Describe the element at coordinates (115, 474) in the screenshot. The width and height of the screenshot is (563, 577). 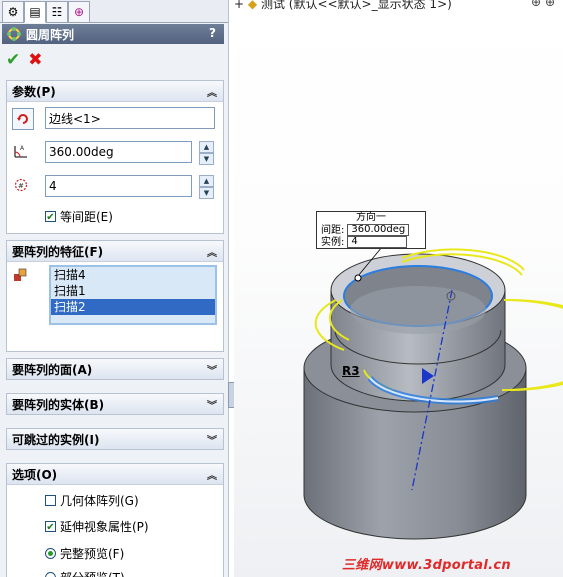
I see `options-header: 选项(O) ︽` at that location.